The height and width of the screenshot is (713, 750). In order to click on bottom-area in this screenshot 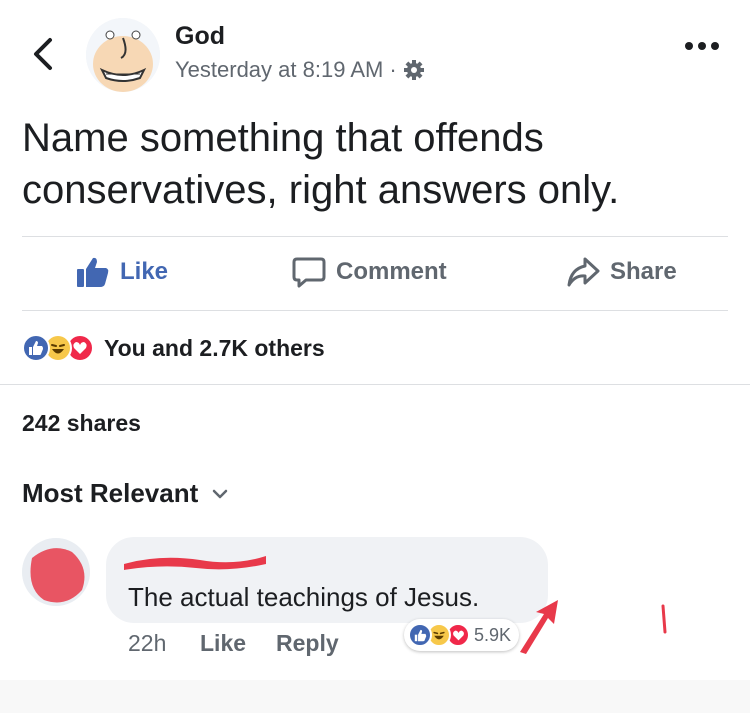, I will do `click(375, 696)`.